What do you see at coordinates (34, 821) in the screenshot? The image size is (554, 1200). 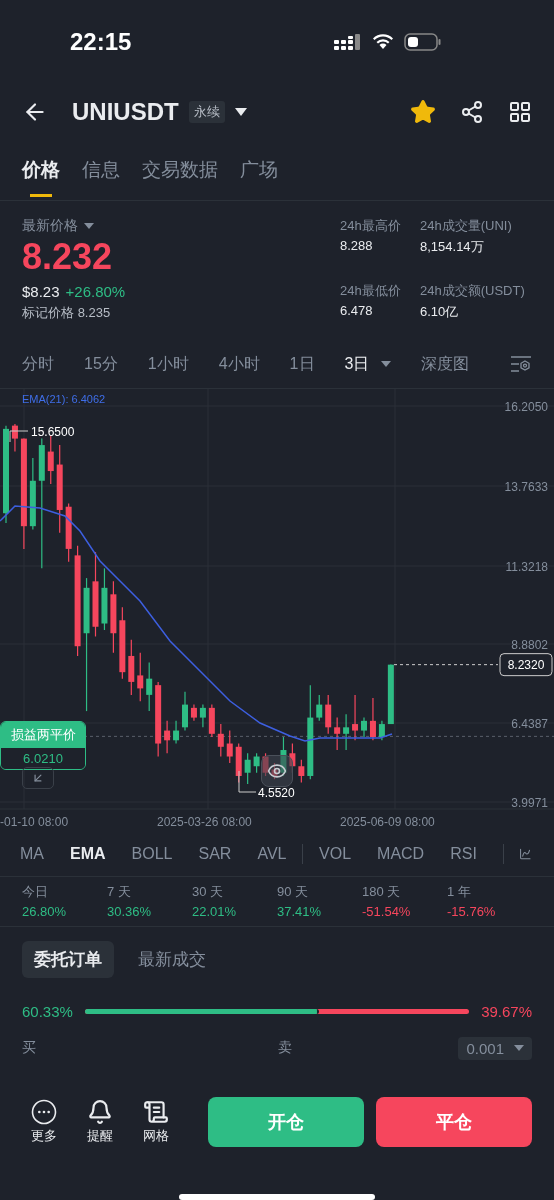 I see `axis-label: -01-10 08:00` at bounding box center [34, 821].